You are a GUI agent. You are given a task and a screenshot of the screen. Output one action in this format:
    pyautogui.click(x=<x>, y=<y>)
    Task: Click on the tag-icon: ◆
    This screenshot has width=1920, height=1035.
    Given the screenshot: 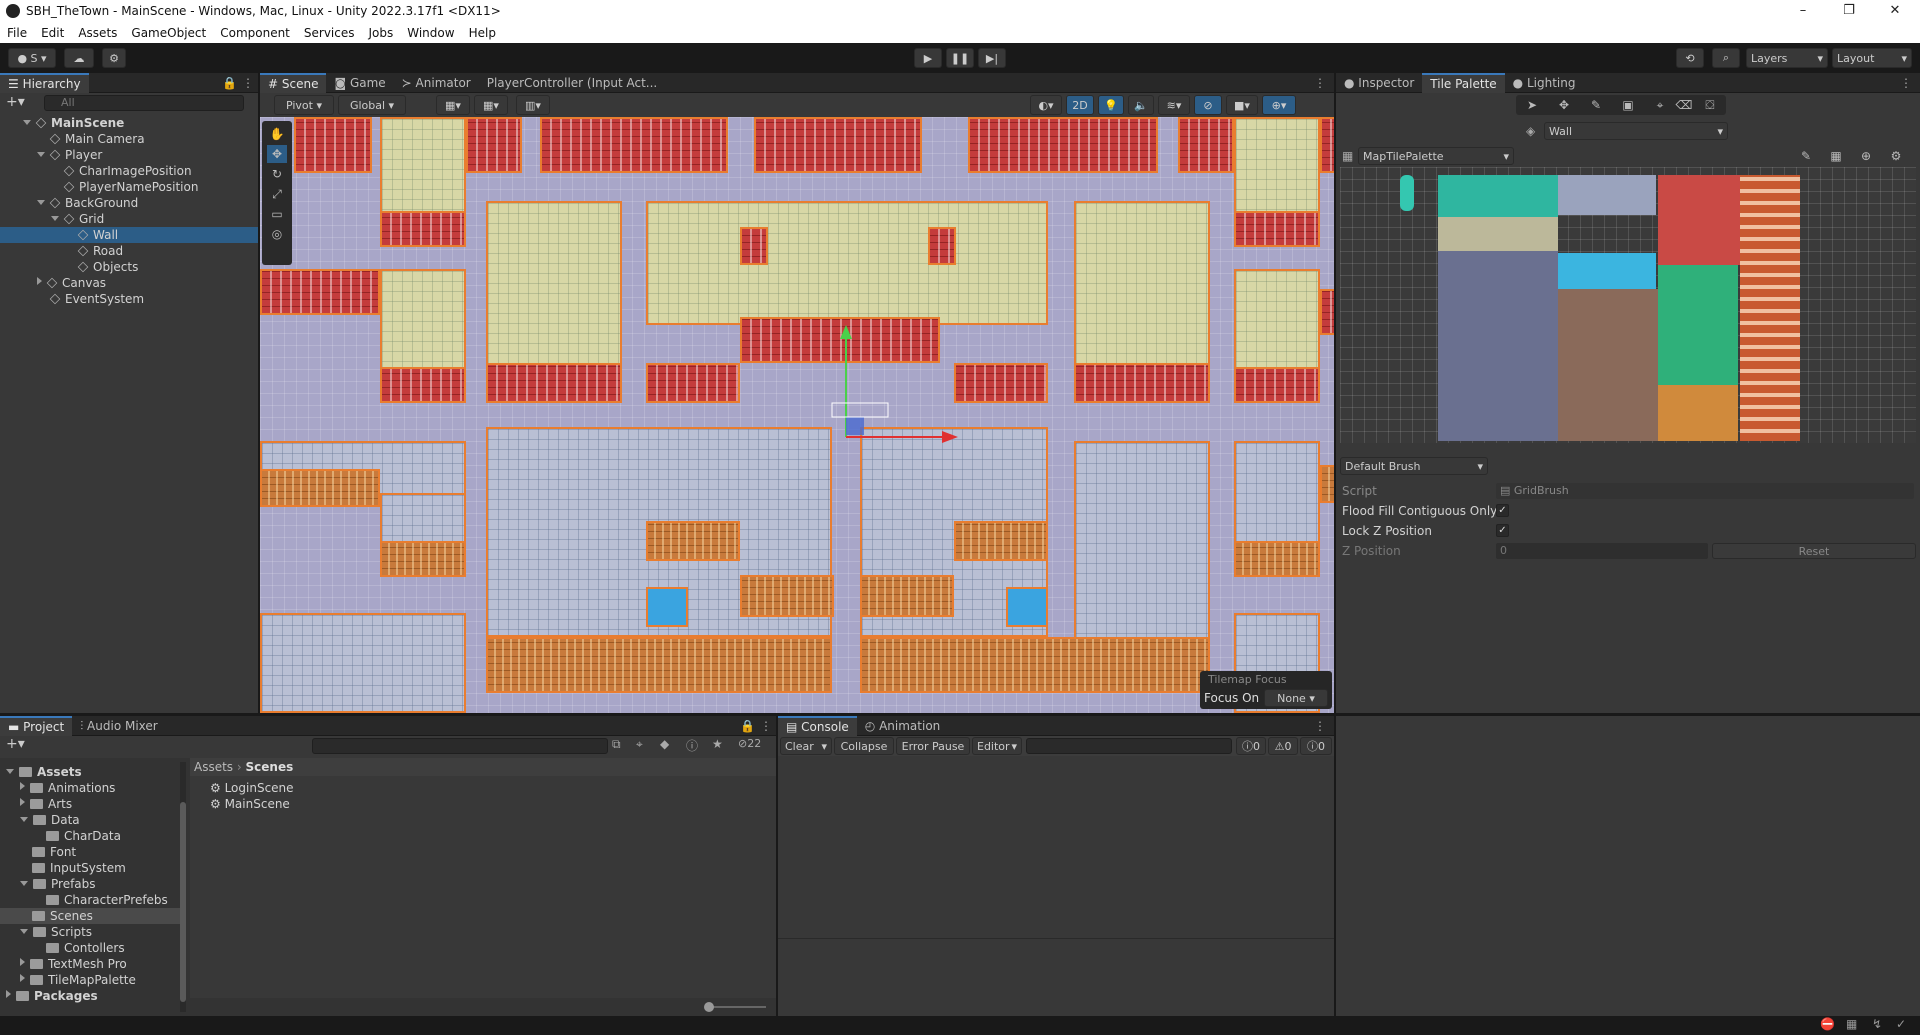 What is the action you would take?
    pyautogui.click(x=664, y=744)
    